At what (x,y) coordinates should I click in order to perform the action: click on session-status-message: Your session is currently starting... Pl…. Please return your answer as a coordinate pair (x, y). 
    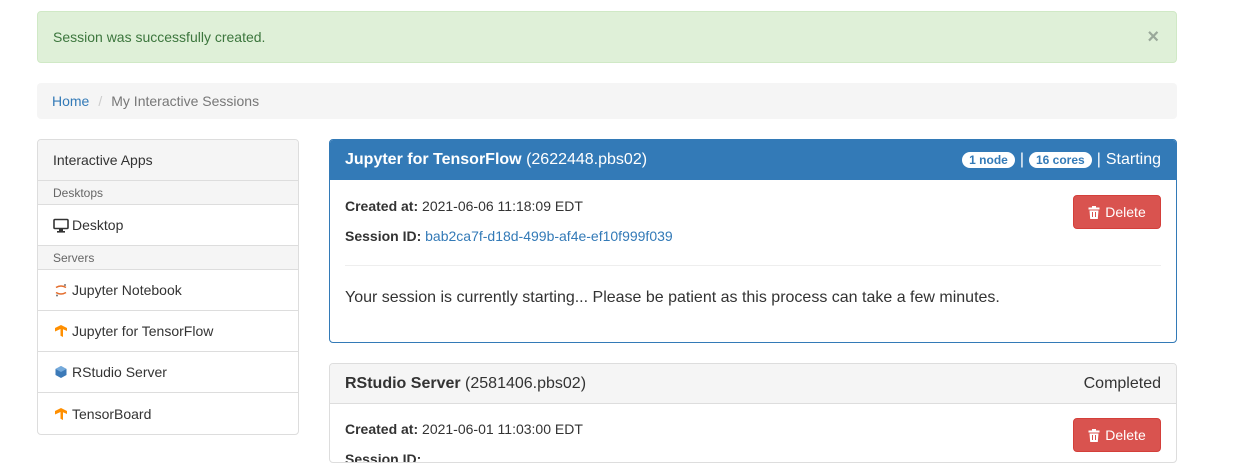
    Looking at the image, I should click on (672, 297).